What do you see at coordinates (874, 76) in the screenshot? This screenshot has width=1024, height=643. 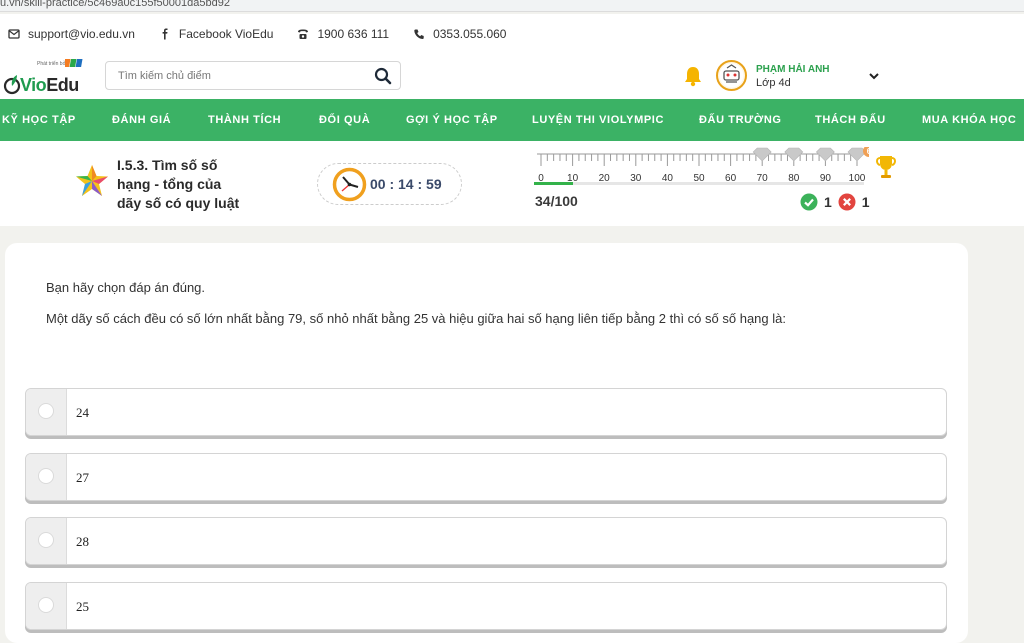 I see `chevron-down-icon` at bounding box center [874, 76].